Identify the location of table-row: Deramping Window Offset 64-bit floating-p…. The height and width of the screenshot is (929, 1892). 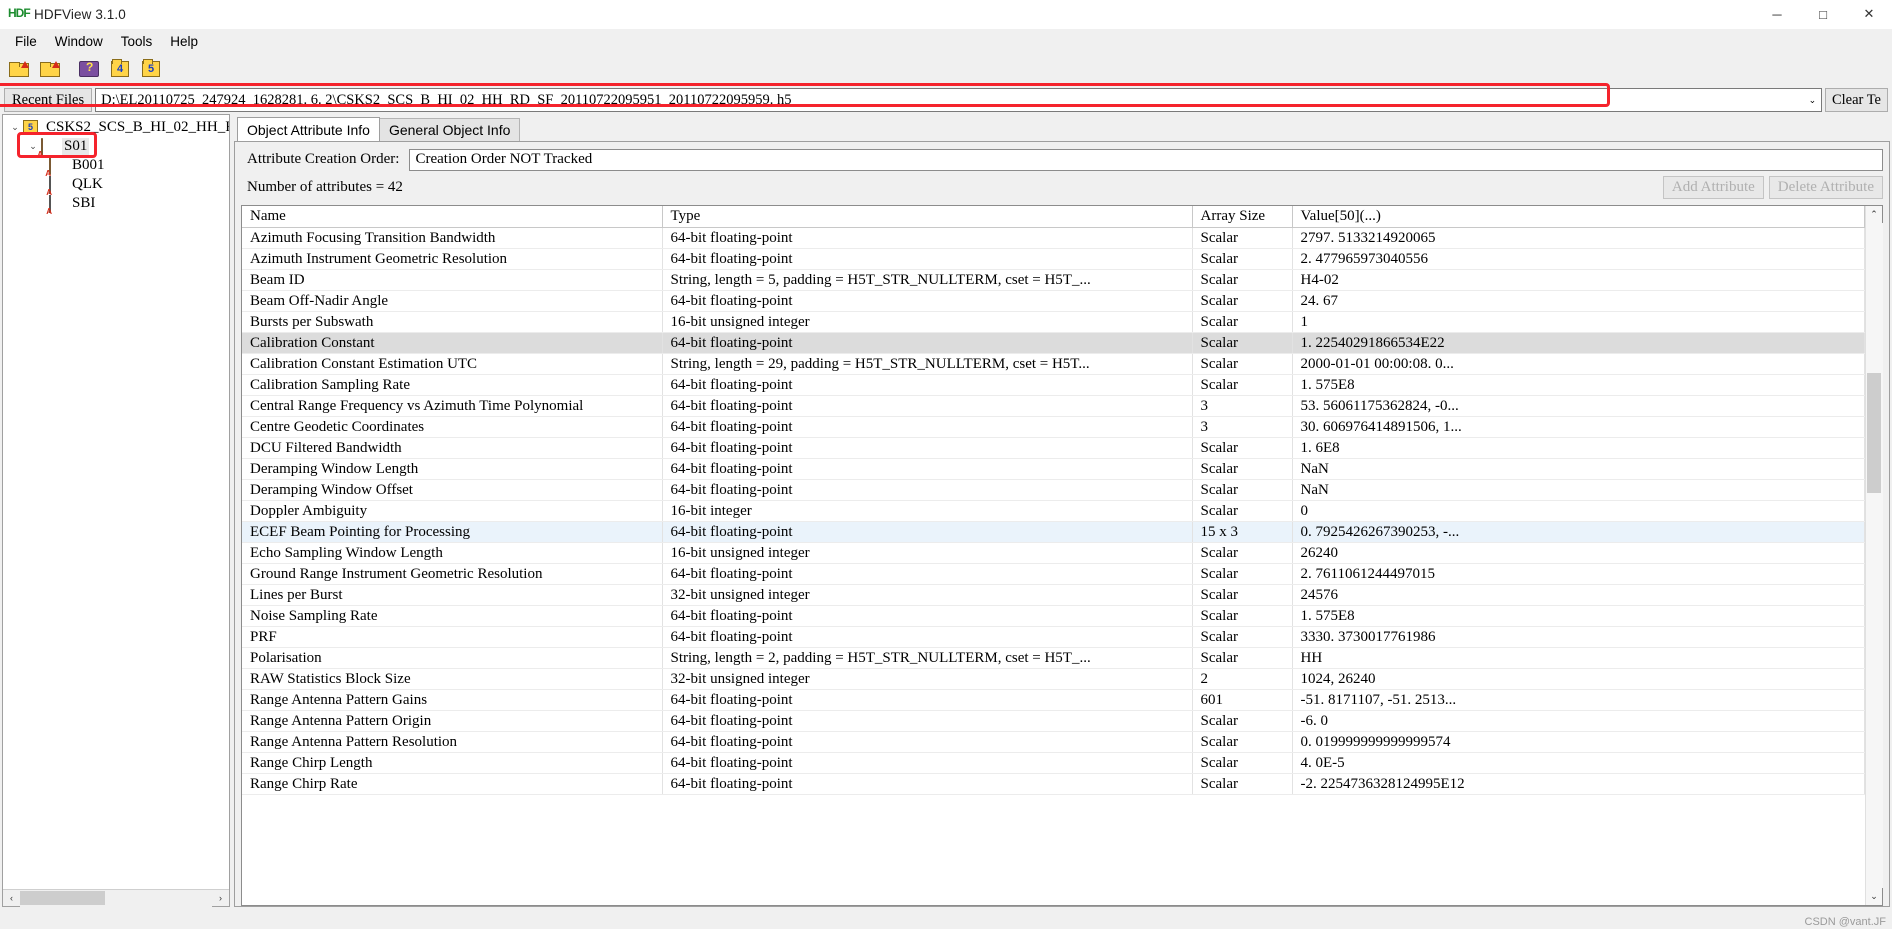
(1053, 490).